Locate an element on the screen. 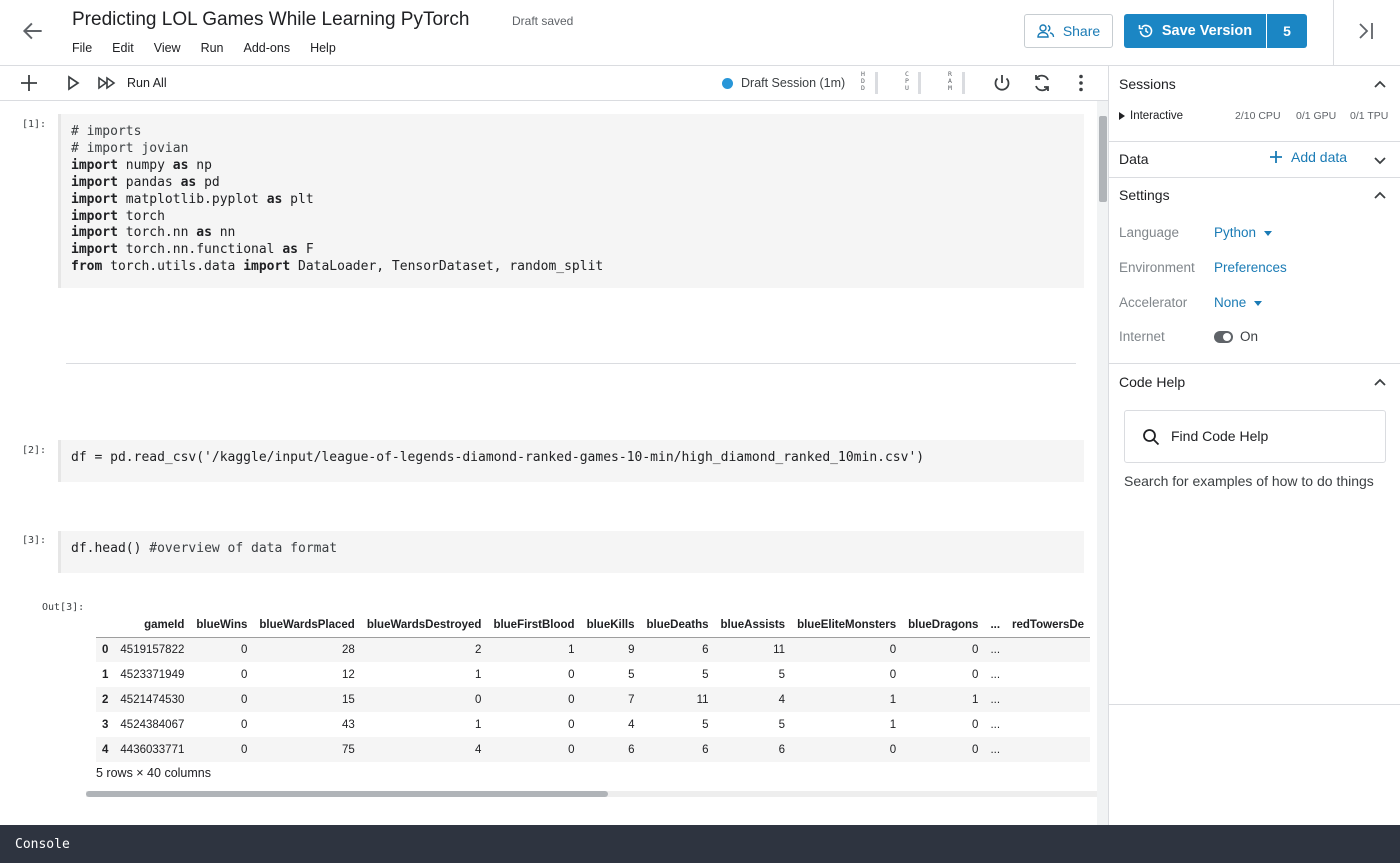 The width and height of the screenshot is (1400, 863). expand-arrow-icon is located at coordinates (1122, 116).